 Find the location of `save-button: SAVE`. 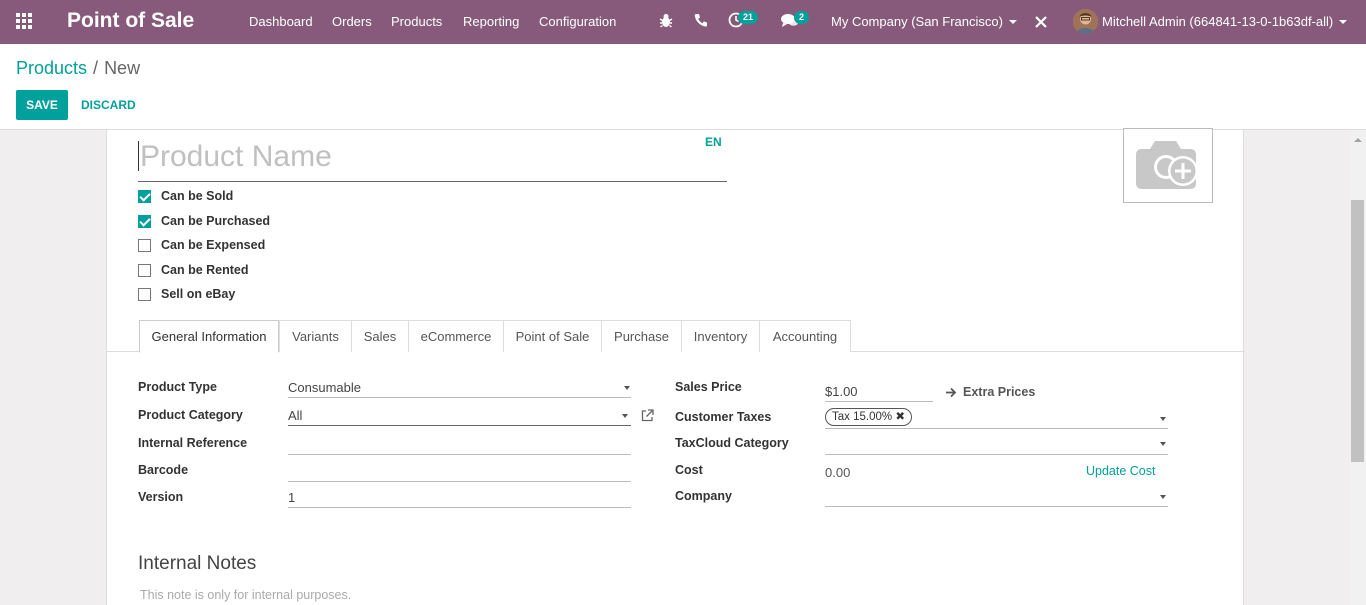

save-button: SAVE is located at coordinates (42, 105).